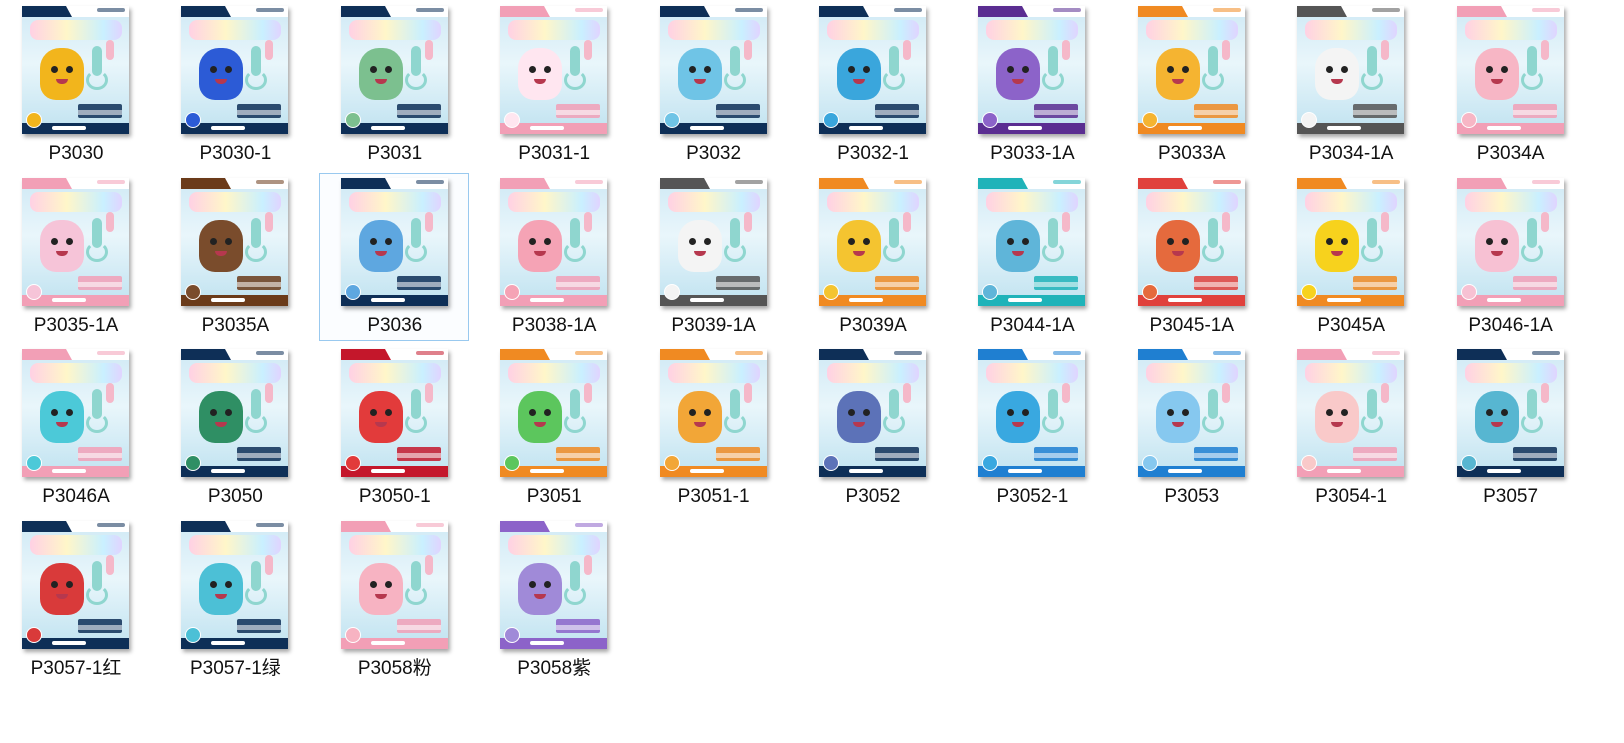  What do you see at coordinates (1032, 154) in the screenshot?
I see `file-name: P3033-1A` at bounding box center [1032, 154].